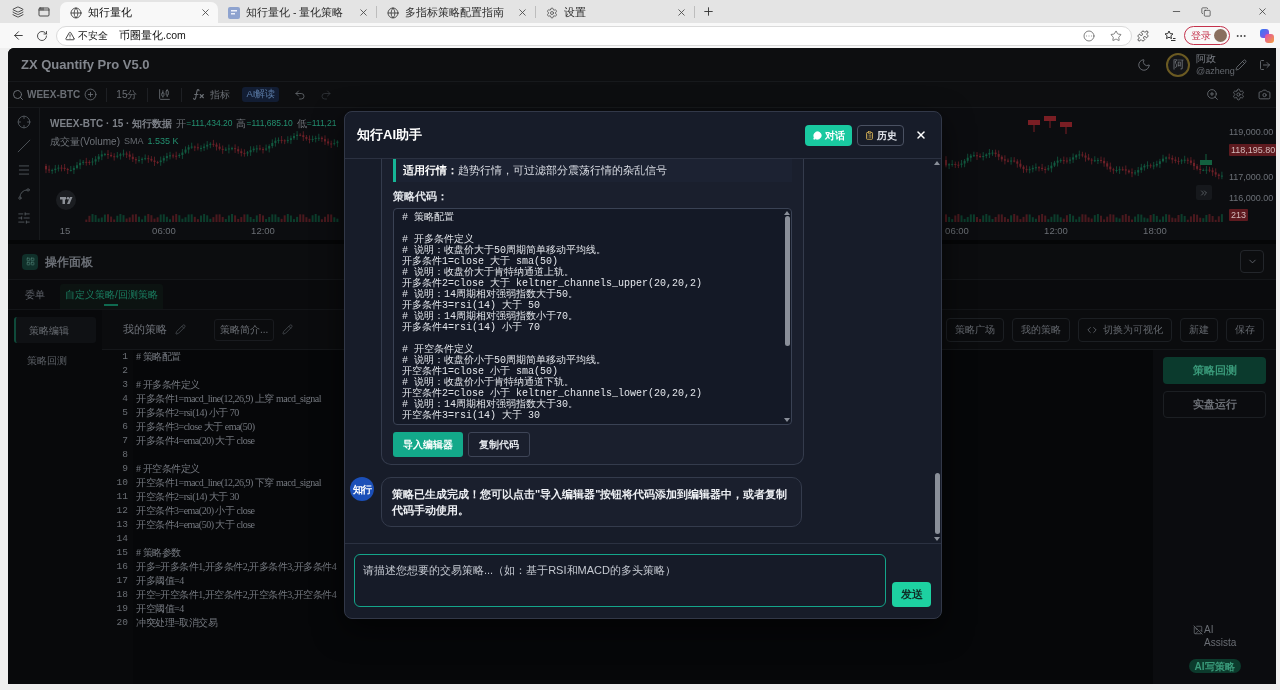 Image resolution: width=1280 pixels, height=690 pixels. Describe the element at coordinates (1238, 94) in the screenshot. I see `settings-icon` at that location.